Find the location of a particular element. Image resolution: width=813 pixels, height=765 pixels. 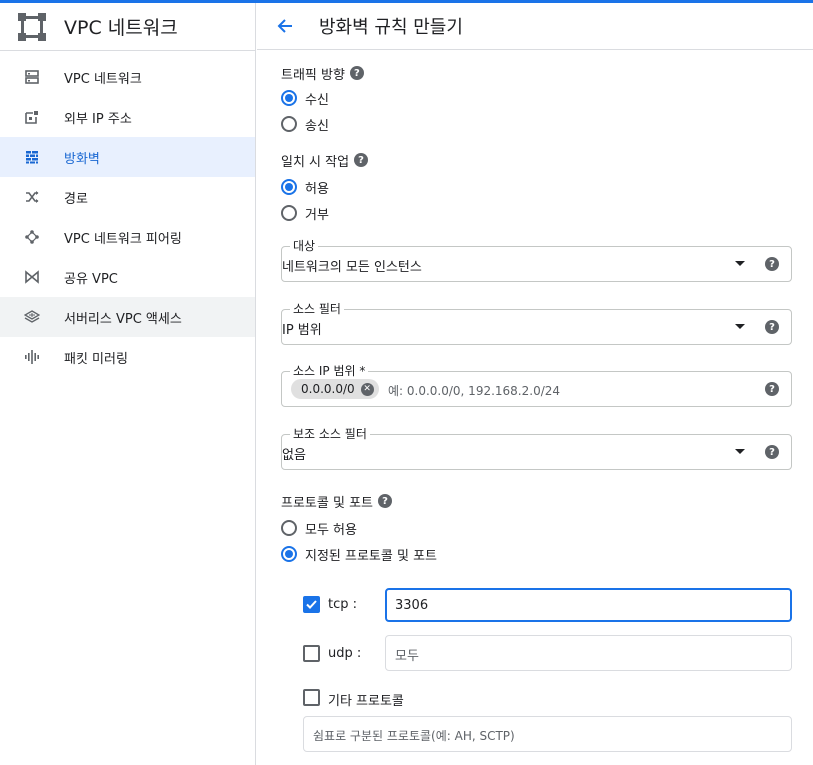

sidebar-item-label: 서버리스 VPC 액세스 is located at coordinates (123, 319).